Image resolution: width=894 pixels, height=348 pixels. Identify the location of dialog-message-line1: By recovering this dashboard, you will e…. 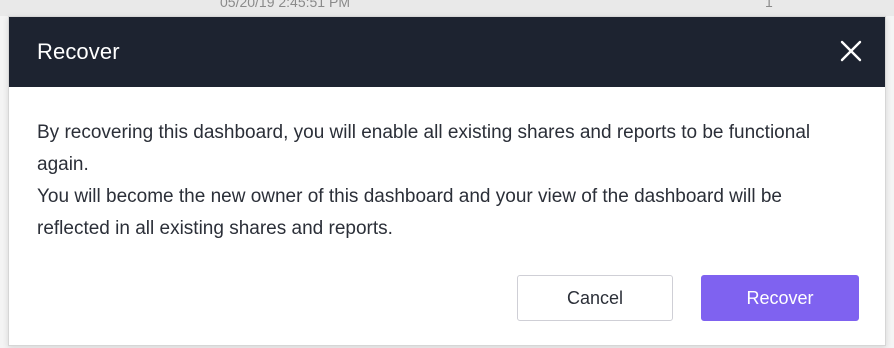
(424, 148).